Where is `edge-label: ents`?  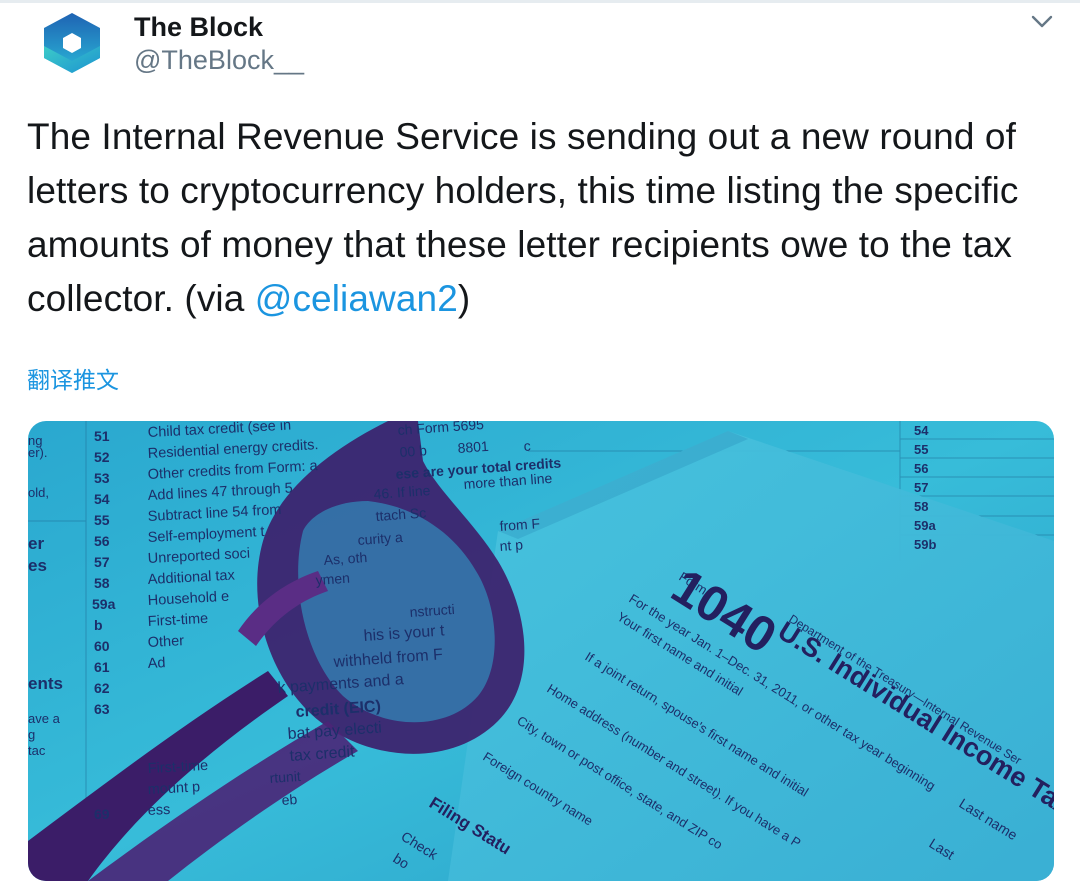
edge-label: ents is located at coordinates (45, 683).